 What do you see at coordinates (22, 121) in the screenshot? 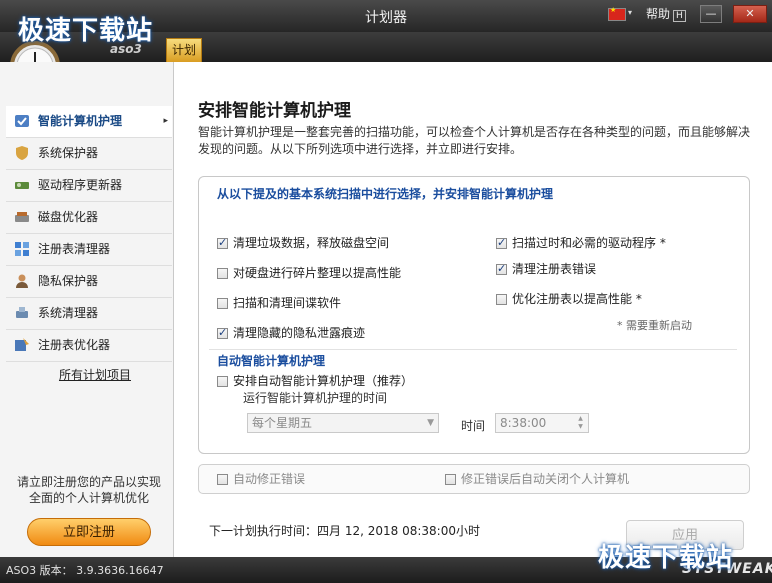
I see `shield-check-icon` at bounding box center [22, 121].